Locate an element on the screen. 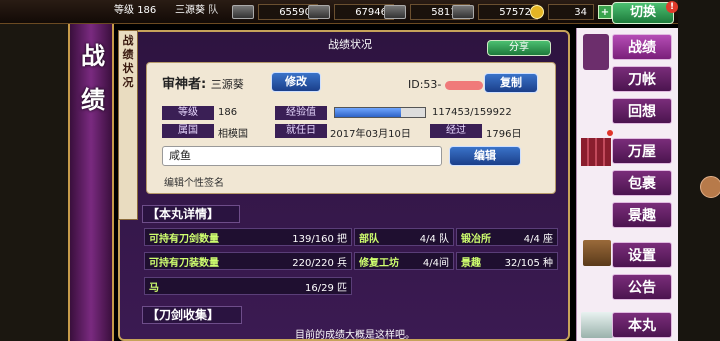  player-name: 三源葵 is located at coordinates (190, 10).